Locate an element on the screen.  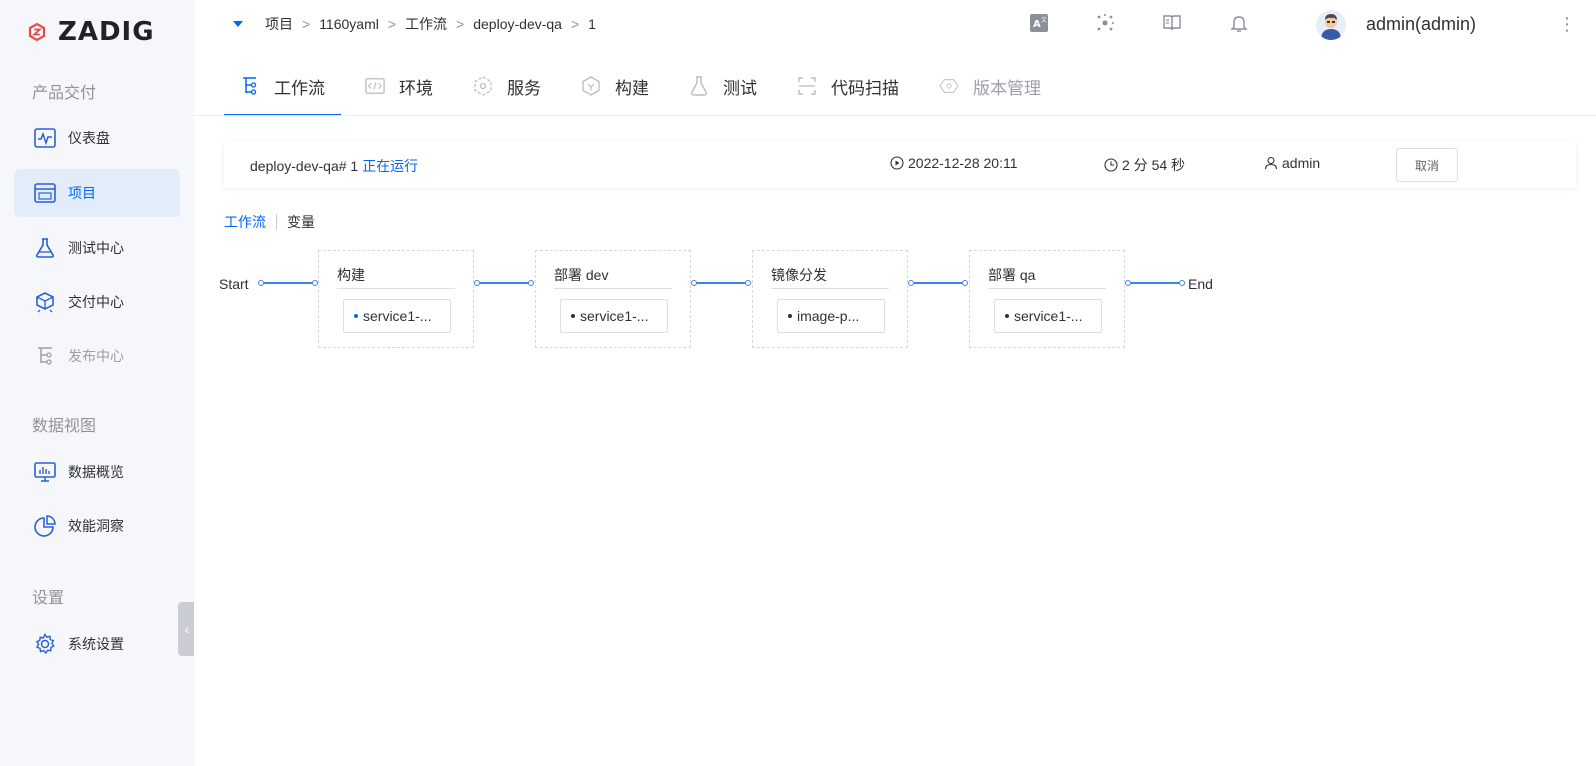
breadcrumb-item-run: 1 is located at coordinates (592, 24).